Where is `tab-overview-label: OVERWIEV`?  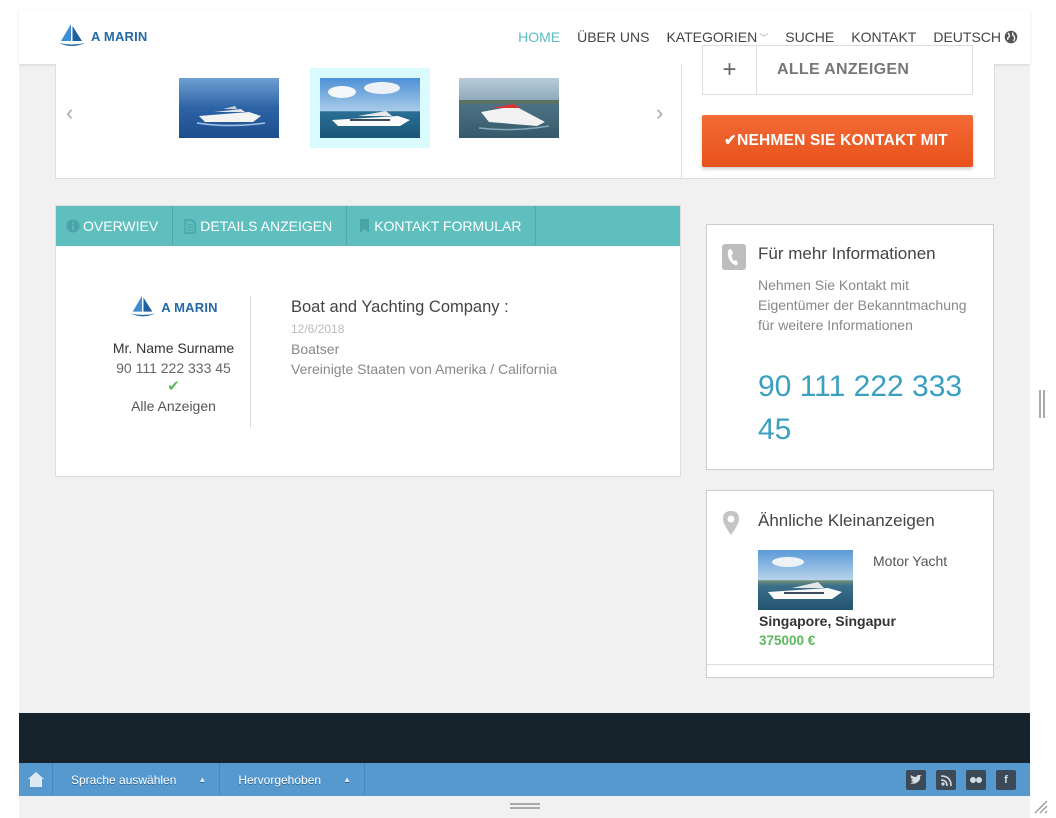
tab-overview-label: OVERWIEV is located at coordinates (121, 226).